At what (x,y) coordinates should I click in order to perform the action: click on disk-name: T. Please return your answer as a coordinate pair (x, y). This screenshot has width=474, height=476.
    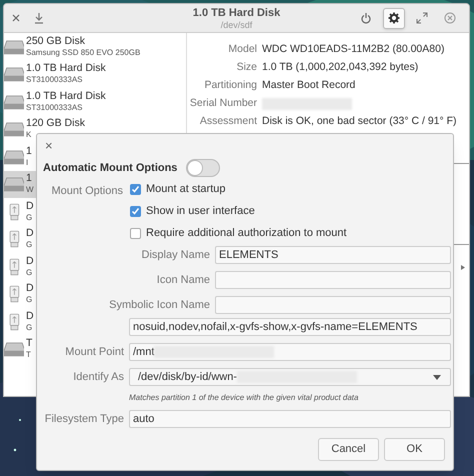
    Looking at the image, I should click on (29, 343).